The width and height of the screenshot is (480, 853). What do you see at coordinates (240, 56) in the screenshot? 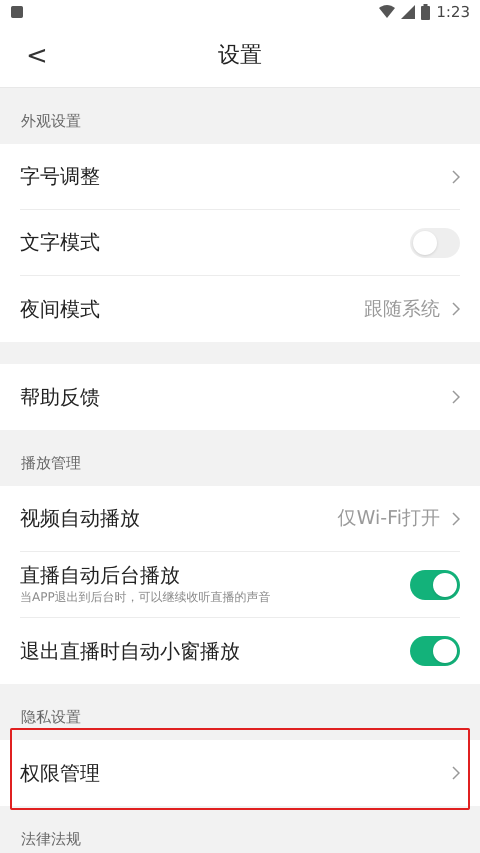
I see `page-title: 设置` at bounding box center [240, 56].